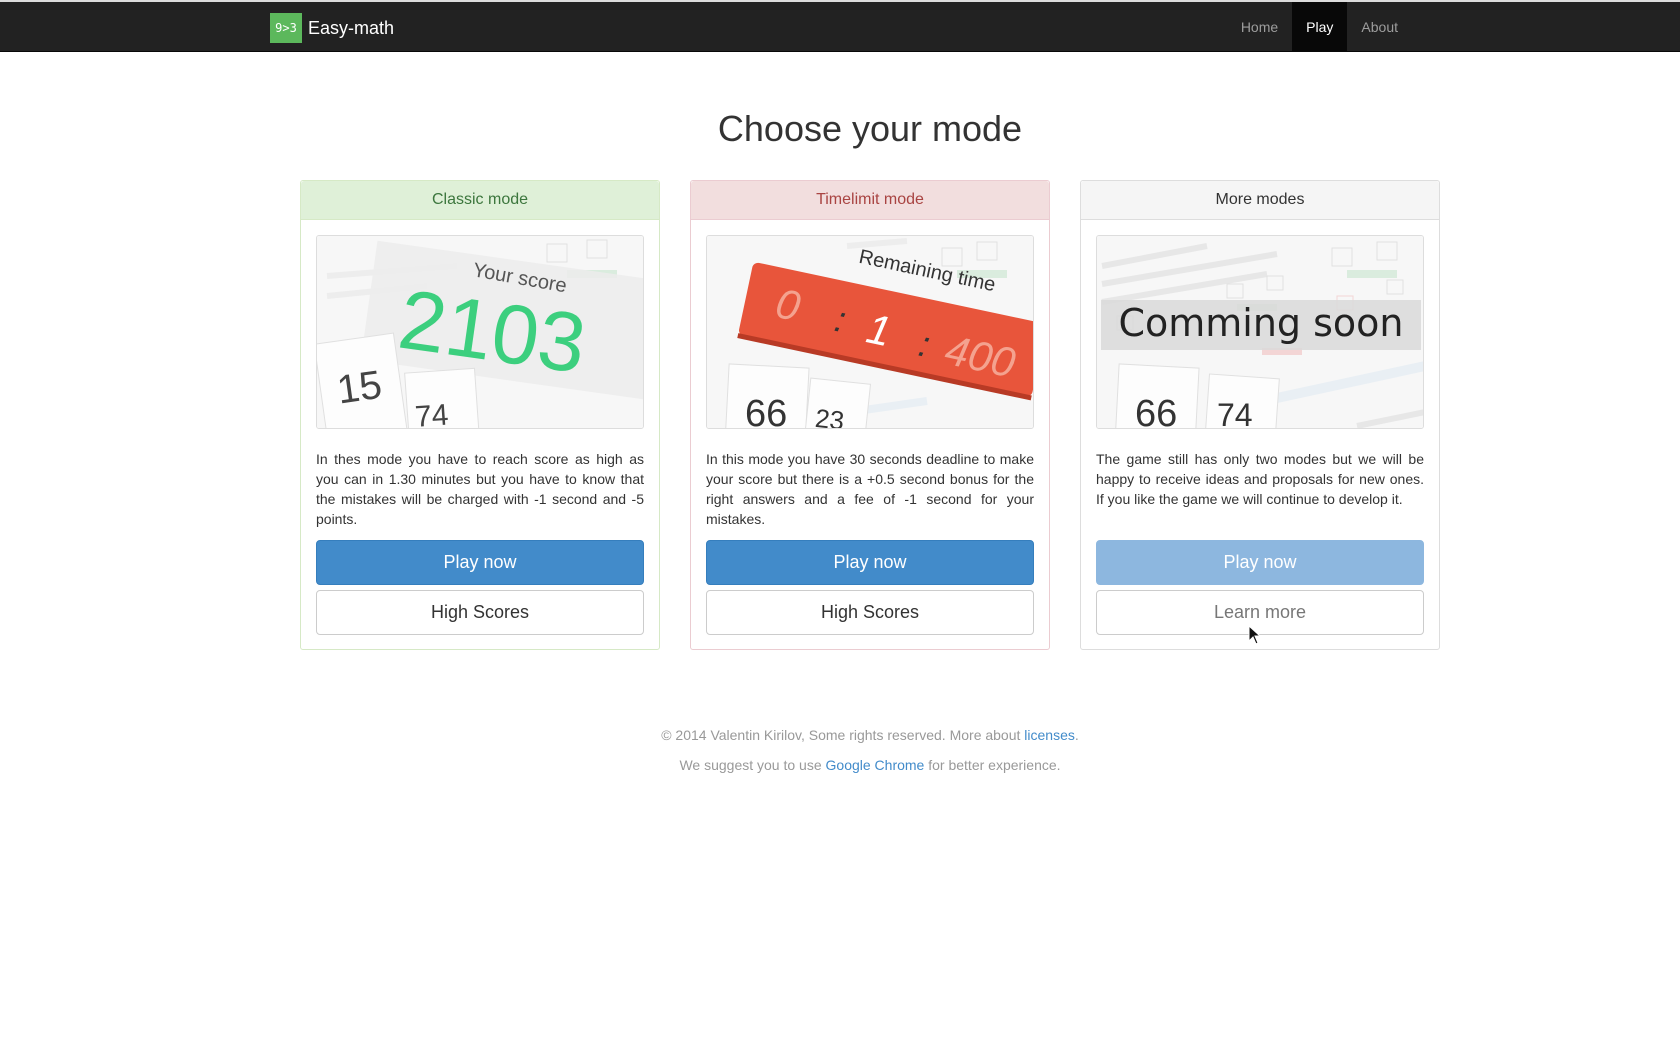 The width and height of the screenshot is (1680, 1050). I want to click on timelimit-mode-preview: Remaining time 0 : 1 : 400 66 23, so click(870, 332).